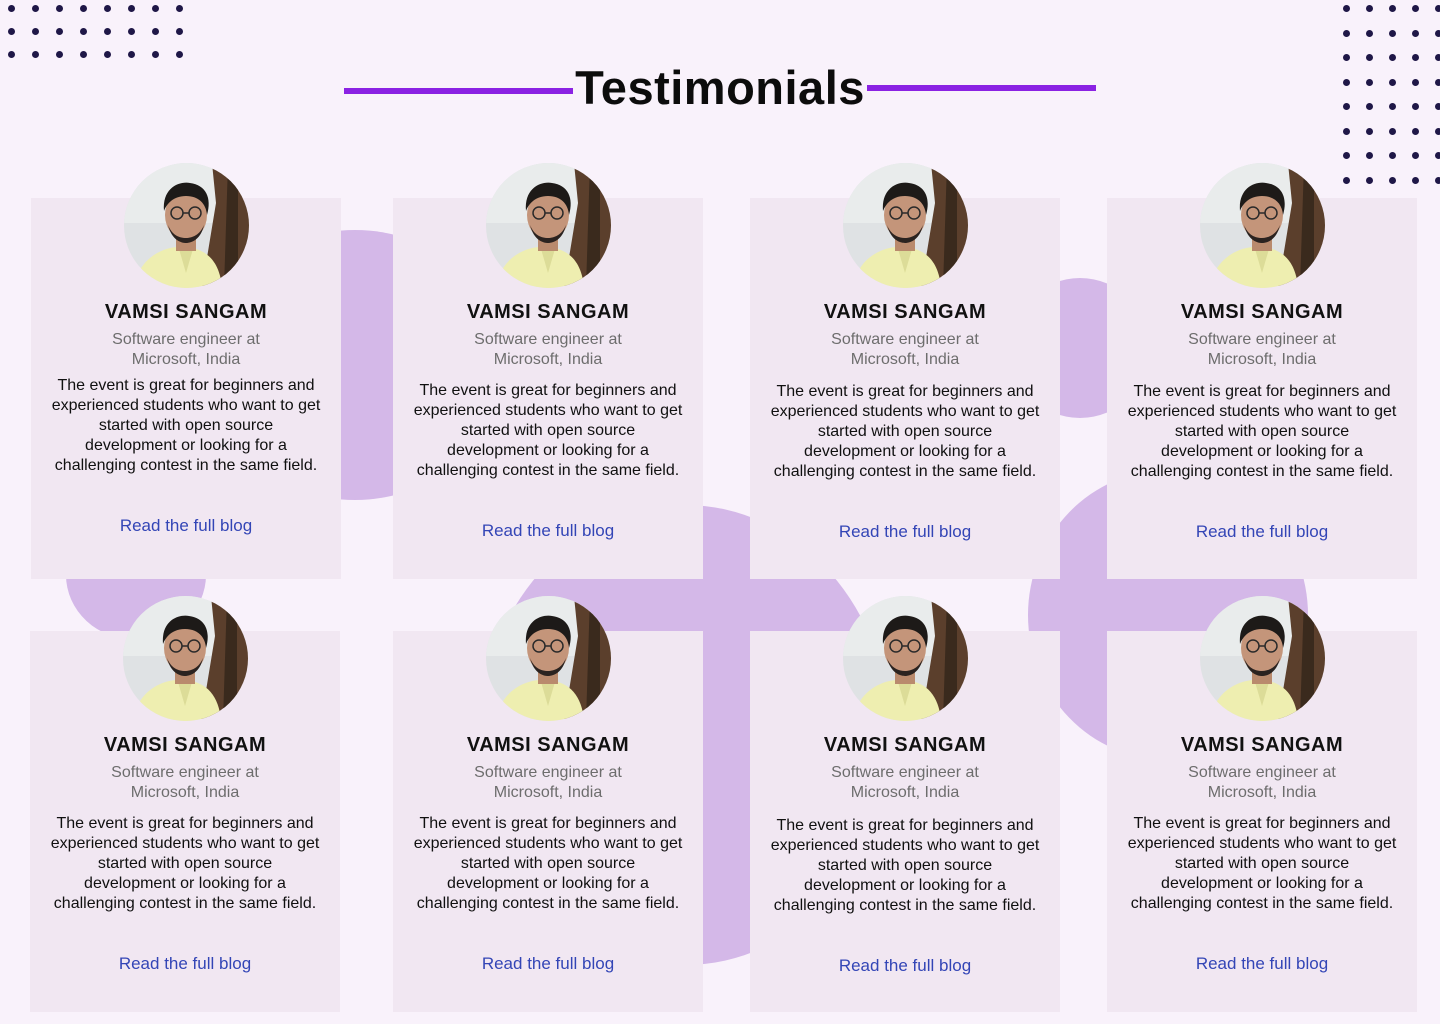 The height and width of the screenshot is (1024, 1440). What do you see at coordinates (95, 31) in the screenshot?
I see `dot-pattern-top-left` at bounding box center [95, 31].